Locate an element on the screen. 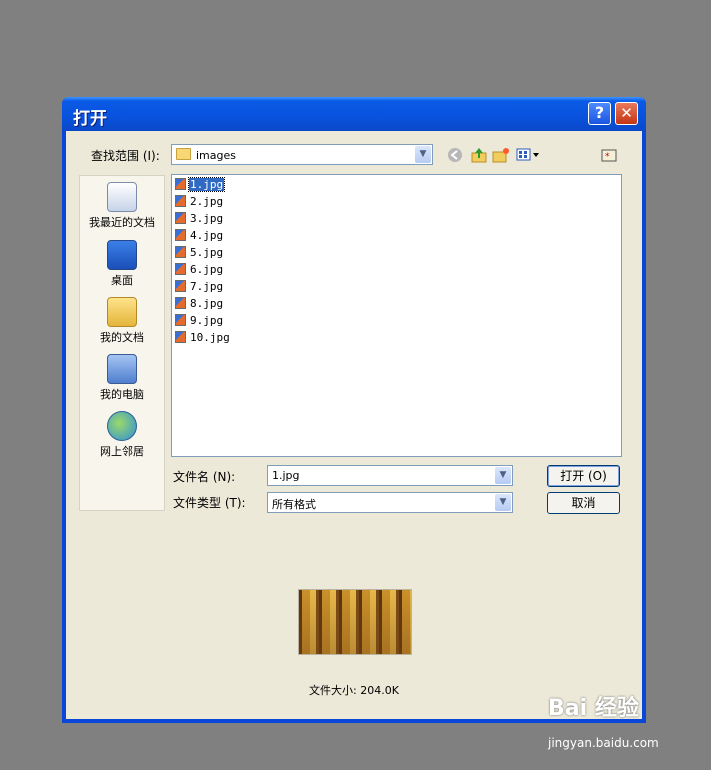  place-label: 我的电脑 is located at coordinates (122, 394).